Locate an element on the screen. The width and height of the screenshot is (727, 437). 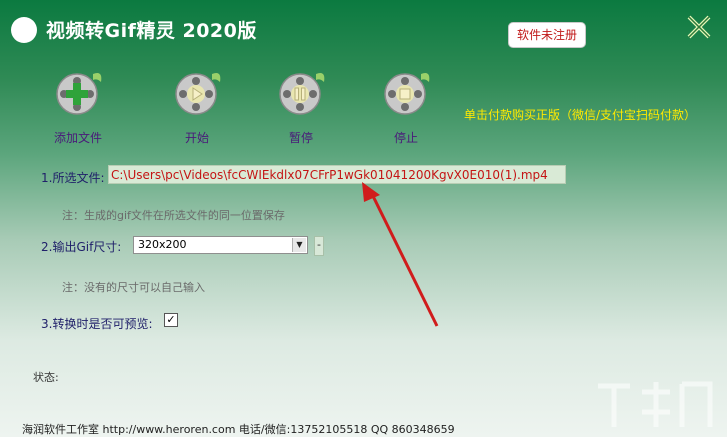
annotation-arrow is located at coordinates (400, 254).